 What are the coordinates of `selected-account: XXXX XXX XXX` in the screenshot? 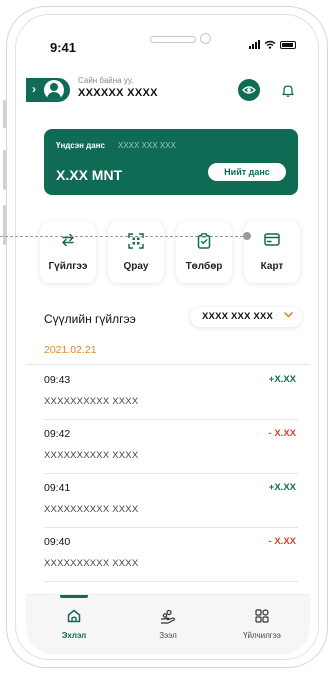 It's located at (238, 316).